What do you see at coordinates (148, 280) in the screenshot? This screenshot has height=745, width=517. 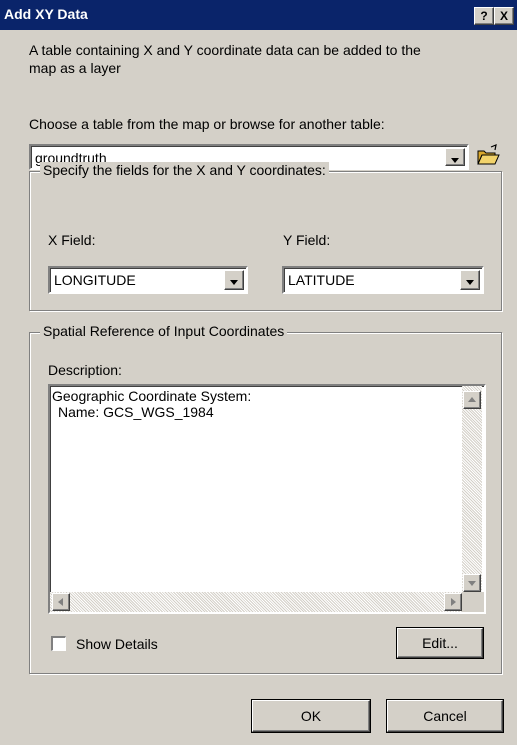 I see `x-field-select: LONGITUDE` at bounding box center [148, 280].